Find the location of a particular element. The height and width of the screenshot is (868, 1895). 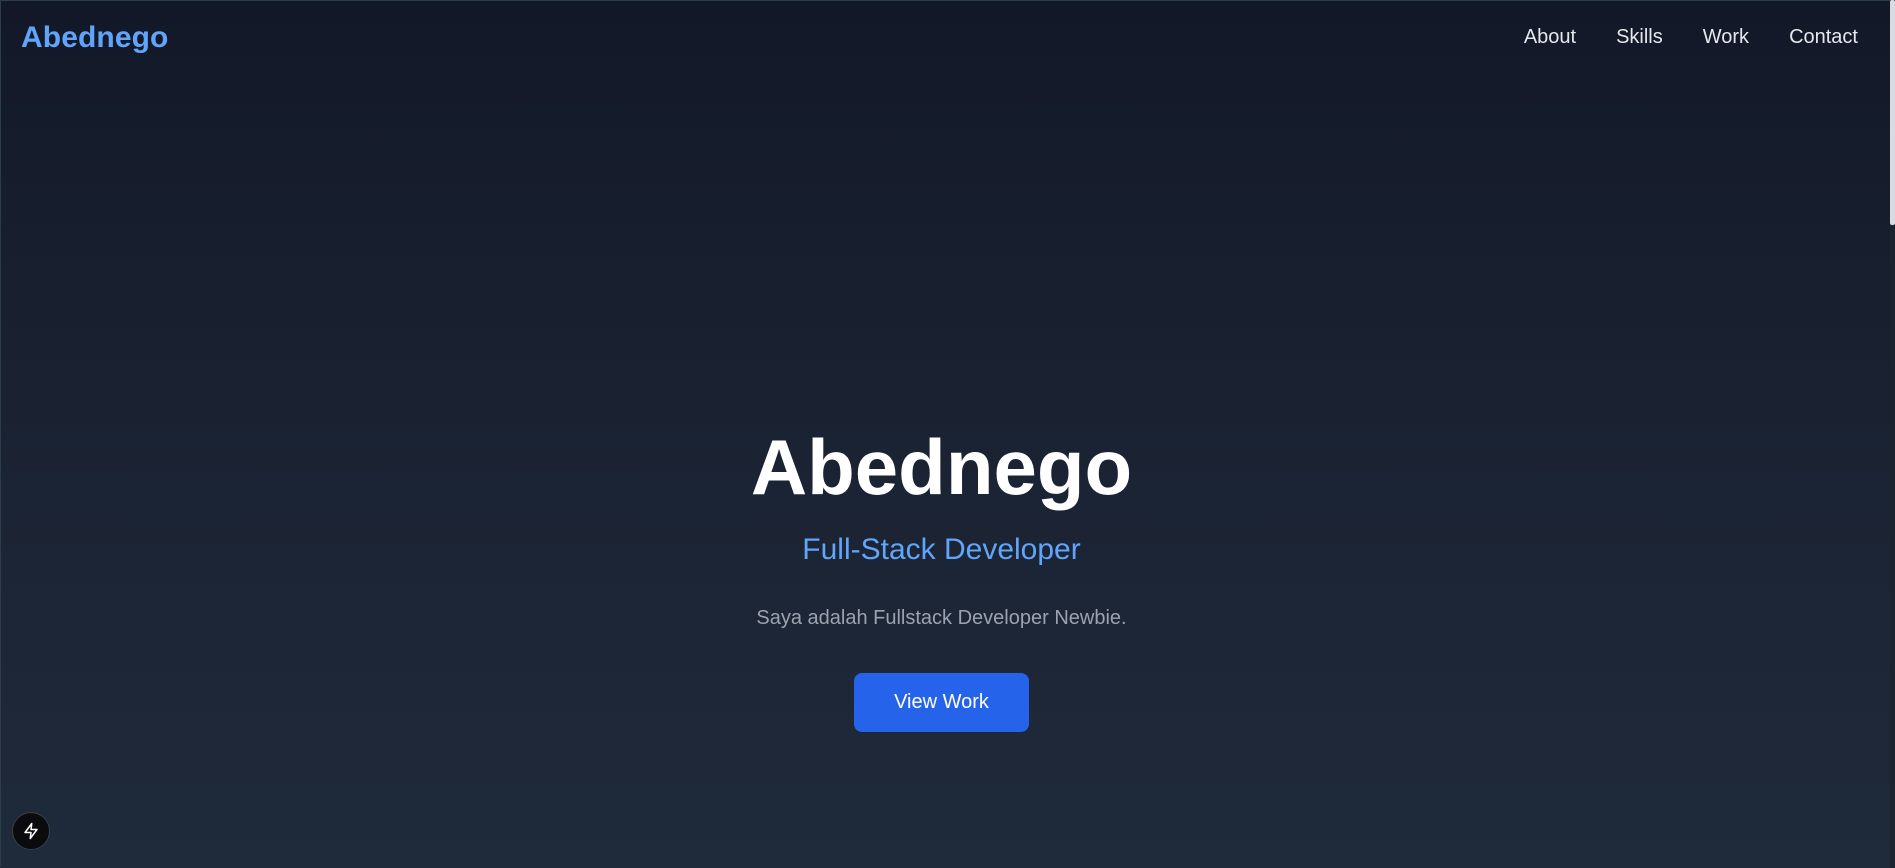

devtools-badge is located at coordinates (31, 831).